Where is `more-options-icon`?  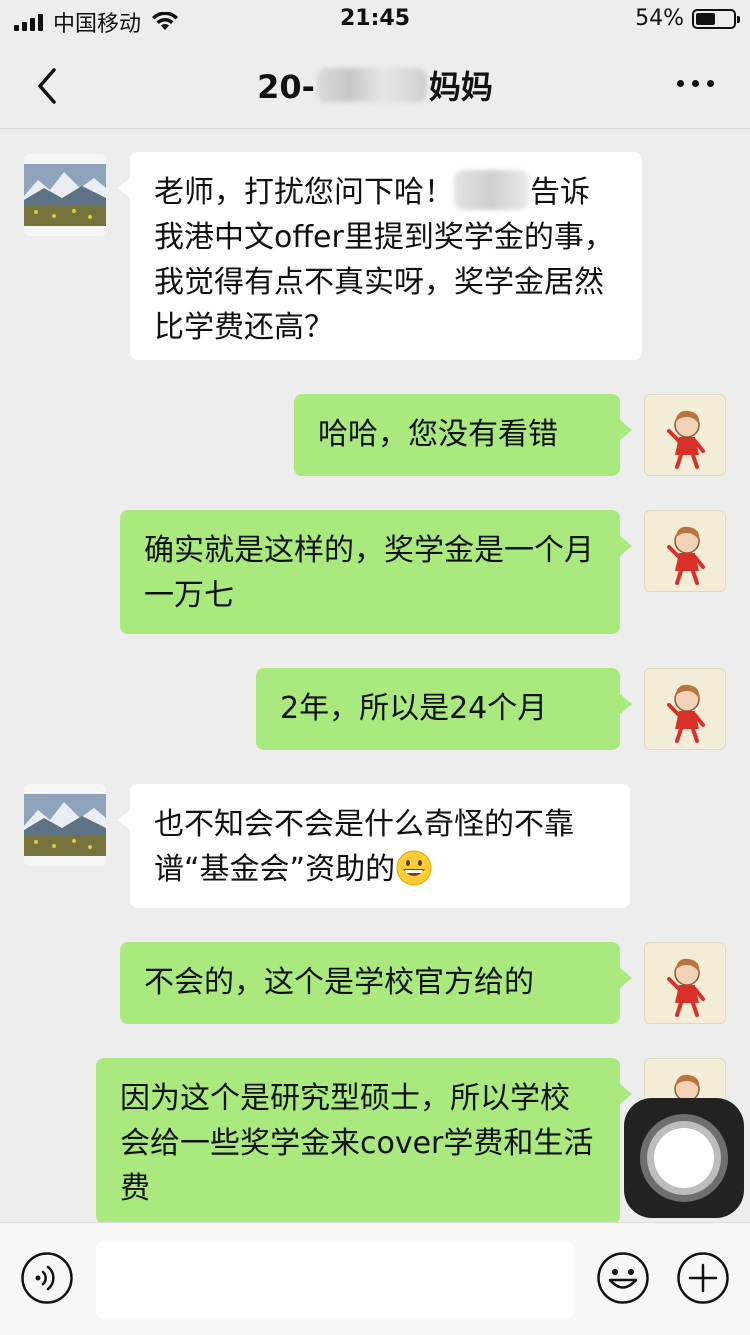 more-options-icon is located at coordinates (695, 83).